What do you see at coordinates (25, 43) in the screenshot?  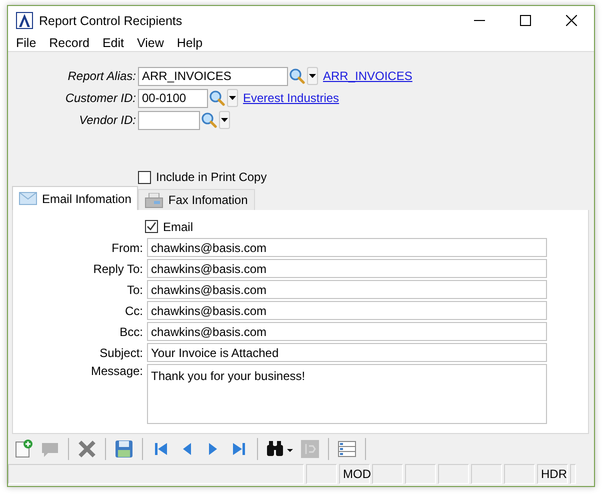 I see `menu-item: File` at bounding box center [25, 43].